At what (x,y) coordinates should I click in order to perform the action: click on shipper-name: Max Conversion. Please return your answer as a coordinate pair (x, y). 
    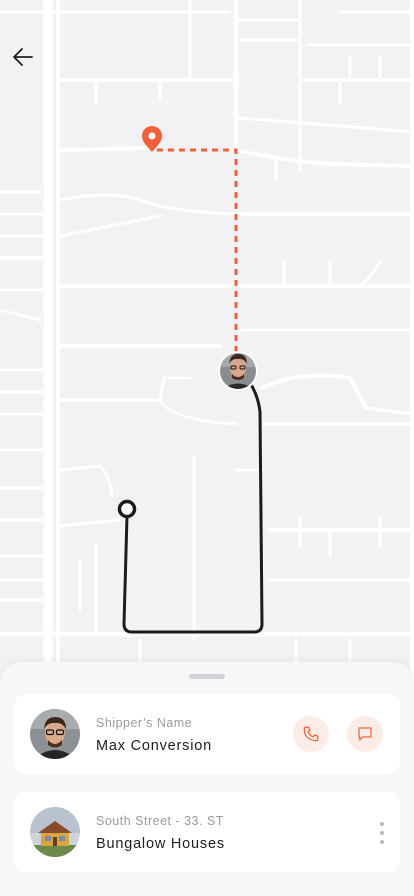
    Looking at the image, I should click on (154, 746).